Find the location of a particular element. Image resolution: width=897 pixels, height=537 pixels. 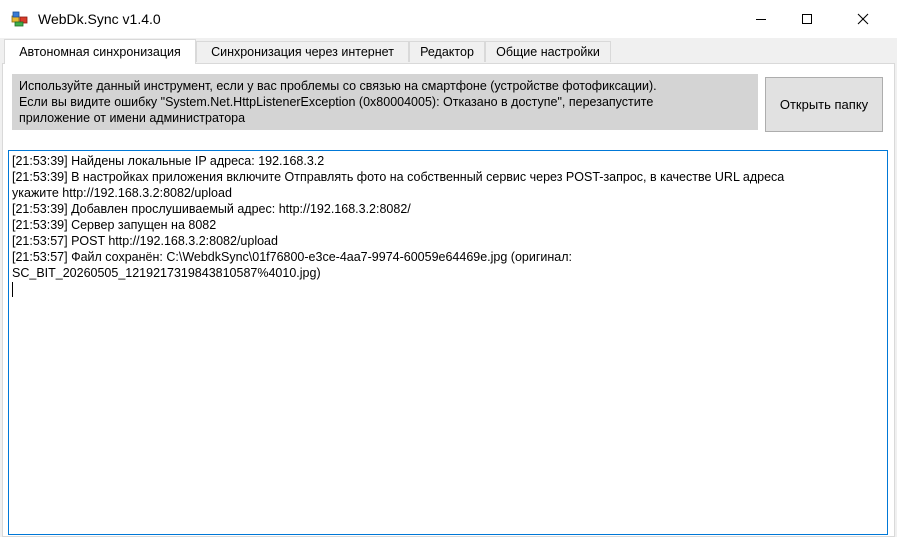

tab-offline-sync: Автономная синхронизация is located at coordinates (100, 51).